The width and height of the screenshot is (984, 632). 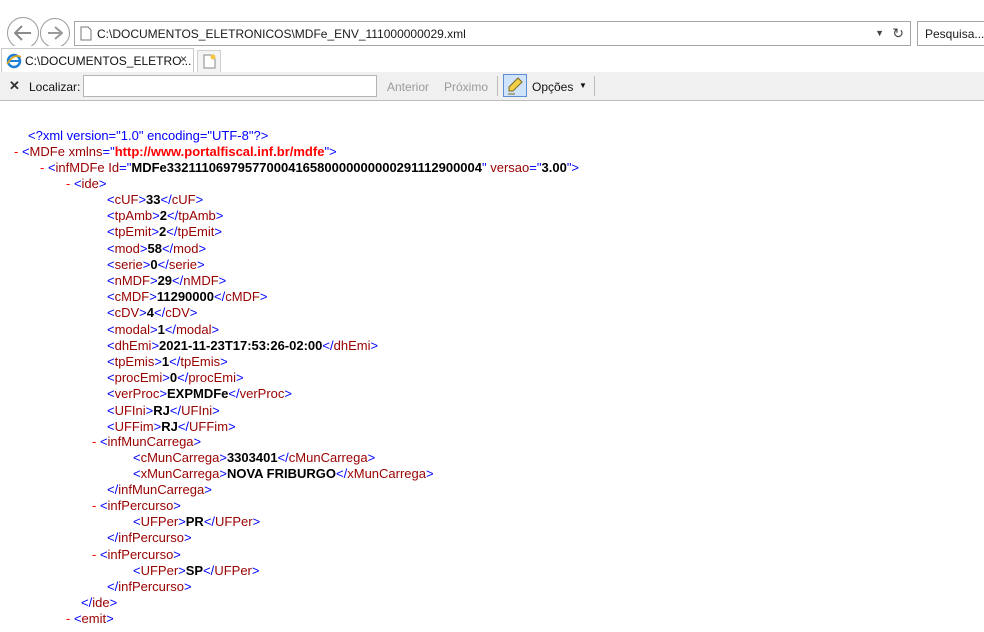 I want to click on highlight-button, so click(x=515, y=85).